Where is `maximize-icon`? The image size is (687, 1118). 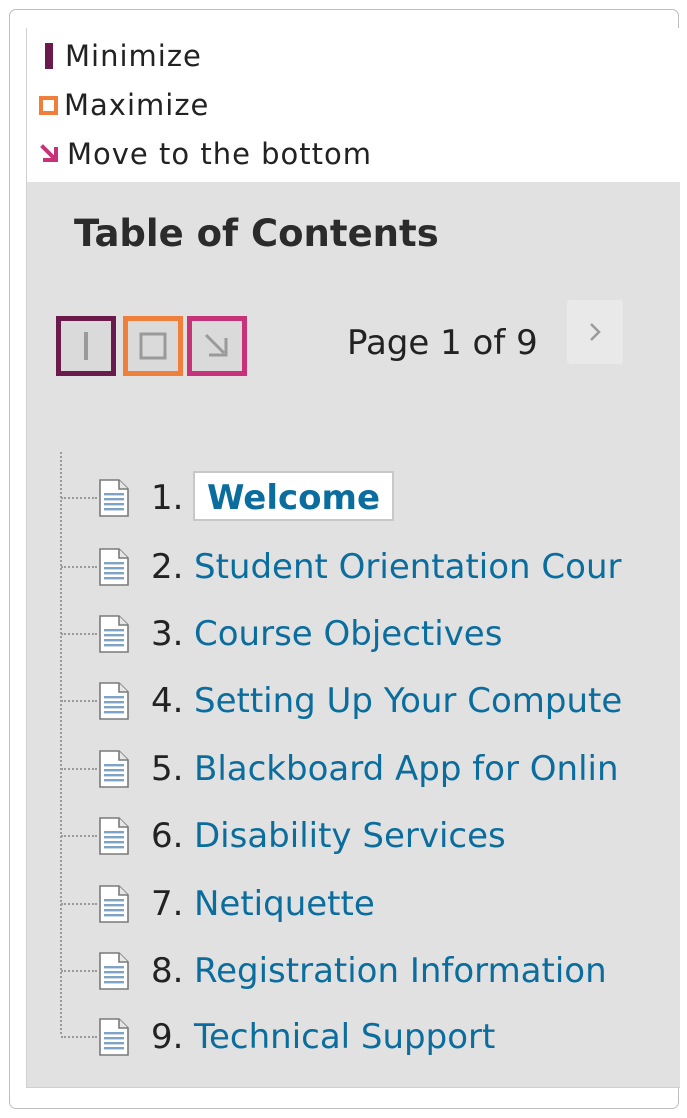
maximize-icon is located at coordinates (48, 105).